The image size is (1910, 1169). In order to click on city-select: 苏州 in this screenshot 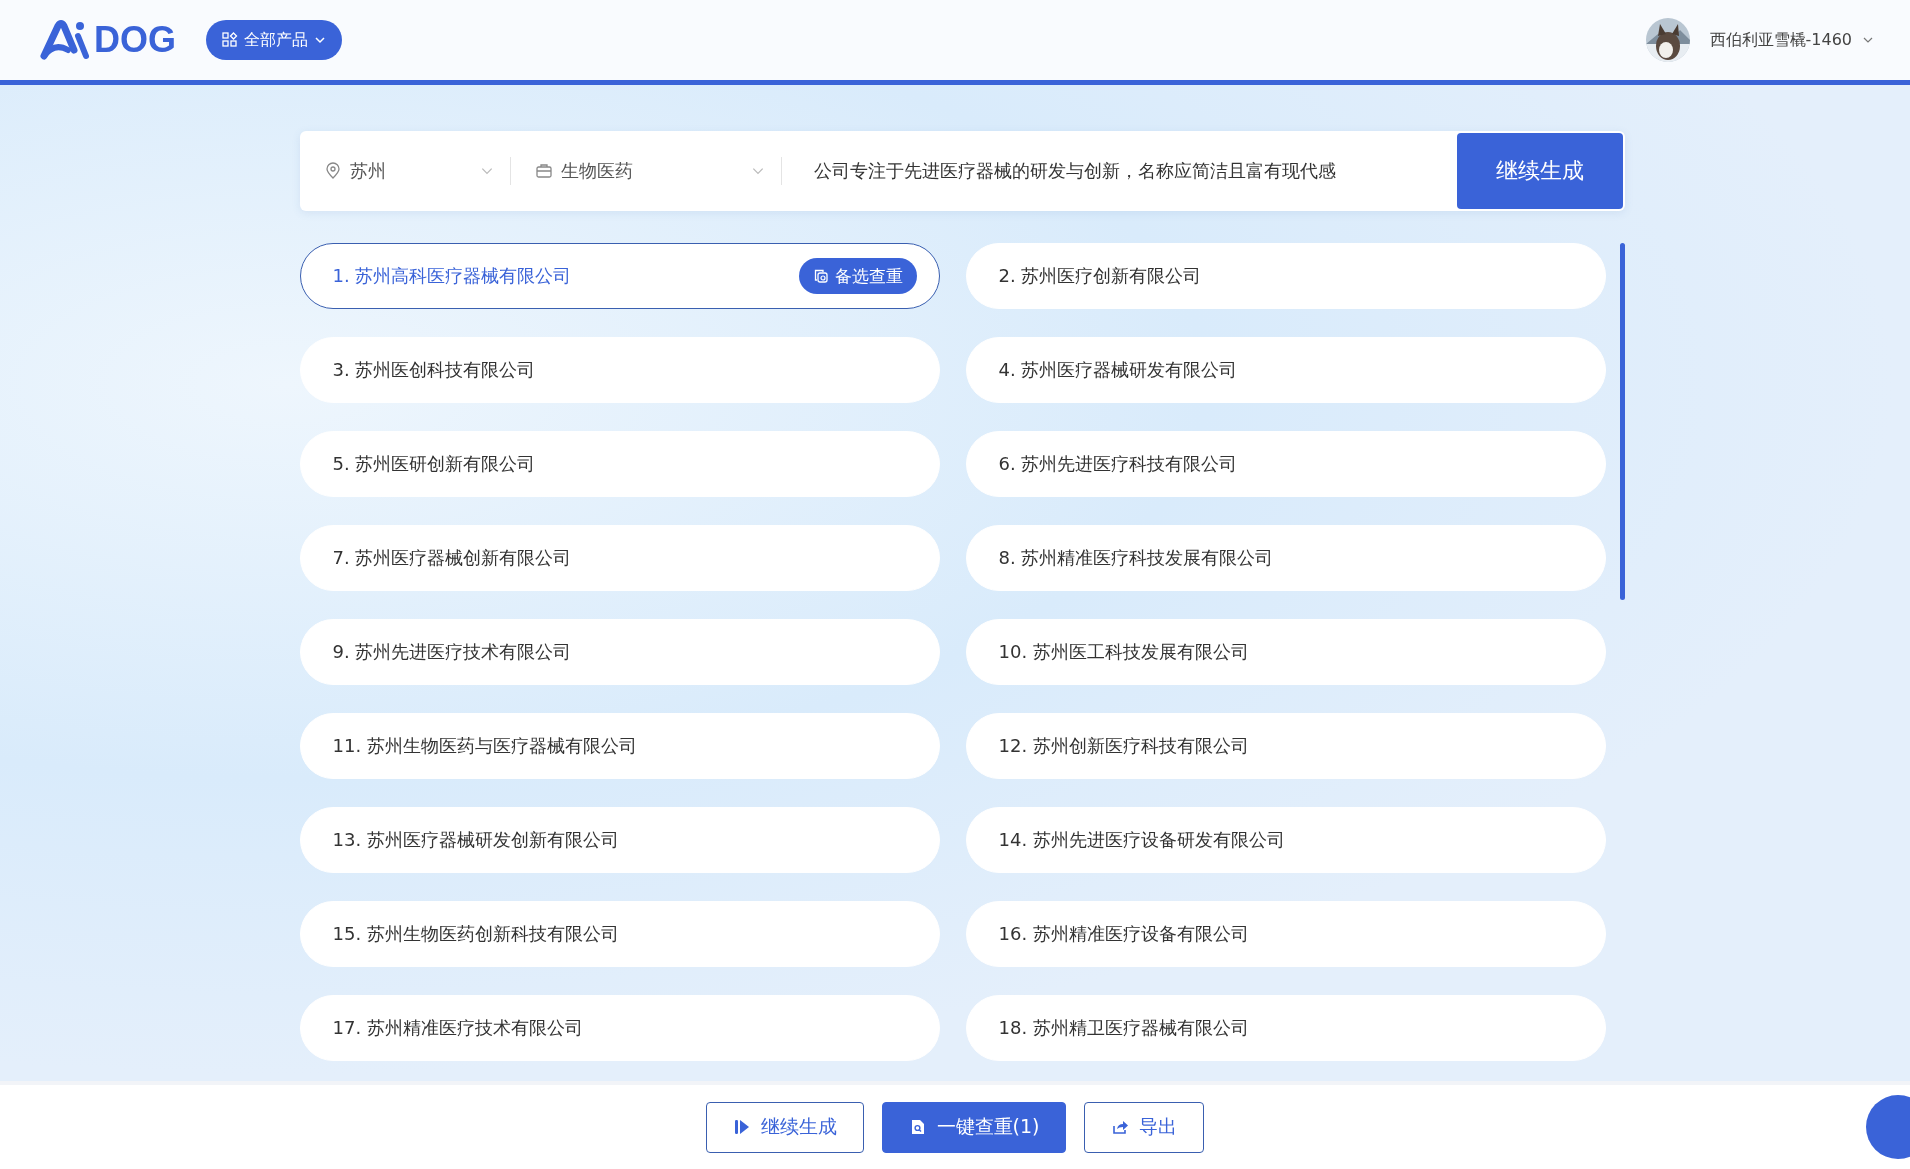, I will do `click(408, 171)`.